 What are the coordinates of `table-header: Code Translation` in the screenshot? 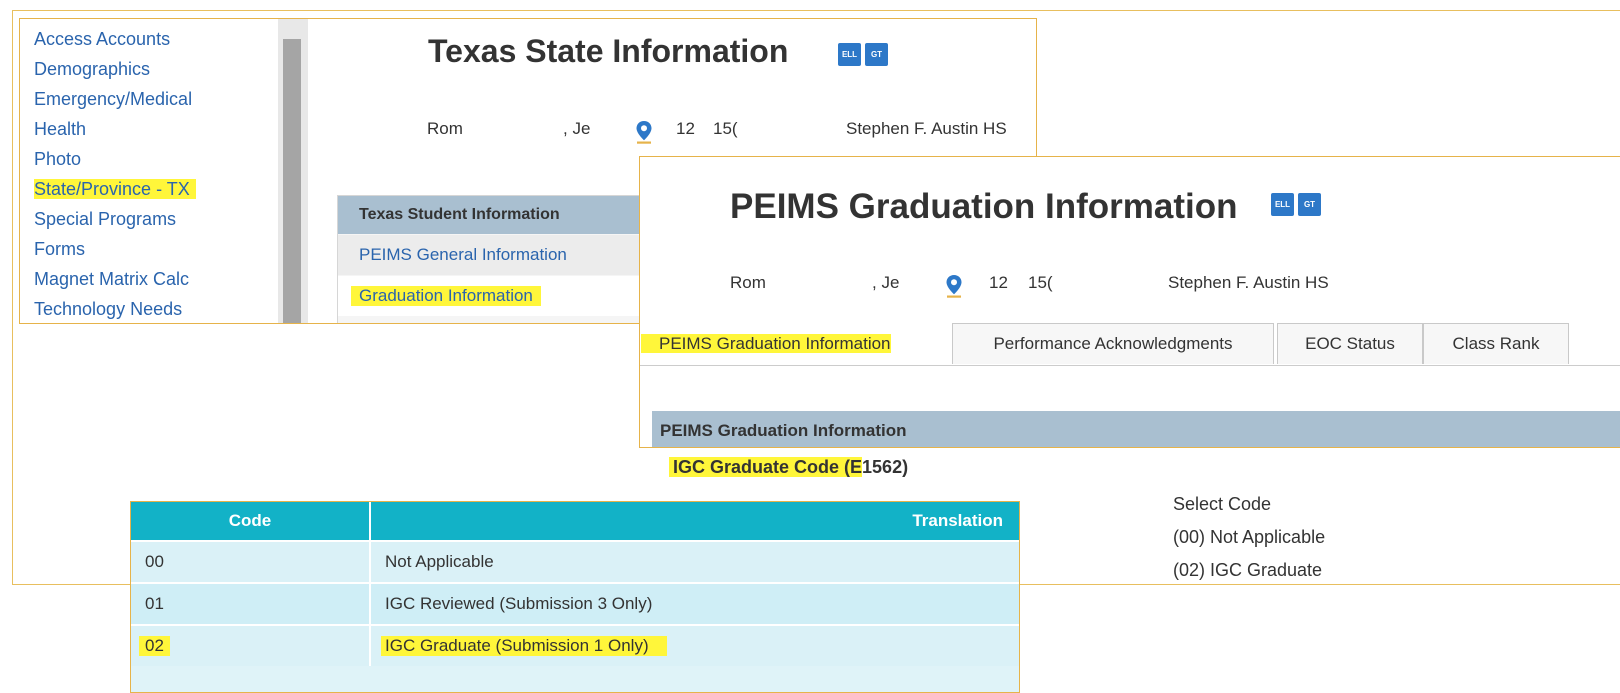 It's located at (575, 521).